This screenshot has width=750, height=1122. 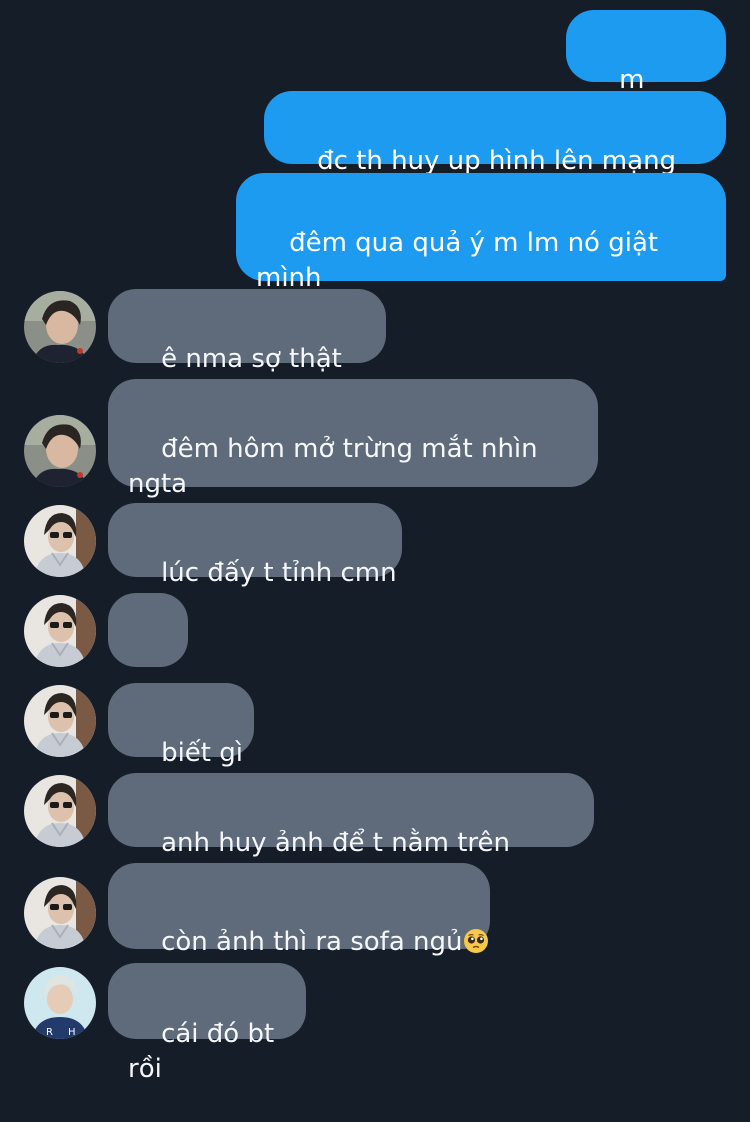 What do you see at coordinates (646, 70) in the screenshot?
I see `message-bubble-outgoing: m khá=))` at bounding box center [646, 70].